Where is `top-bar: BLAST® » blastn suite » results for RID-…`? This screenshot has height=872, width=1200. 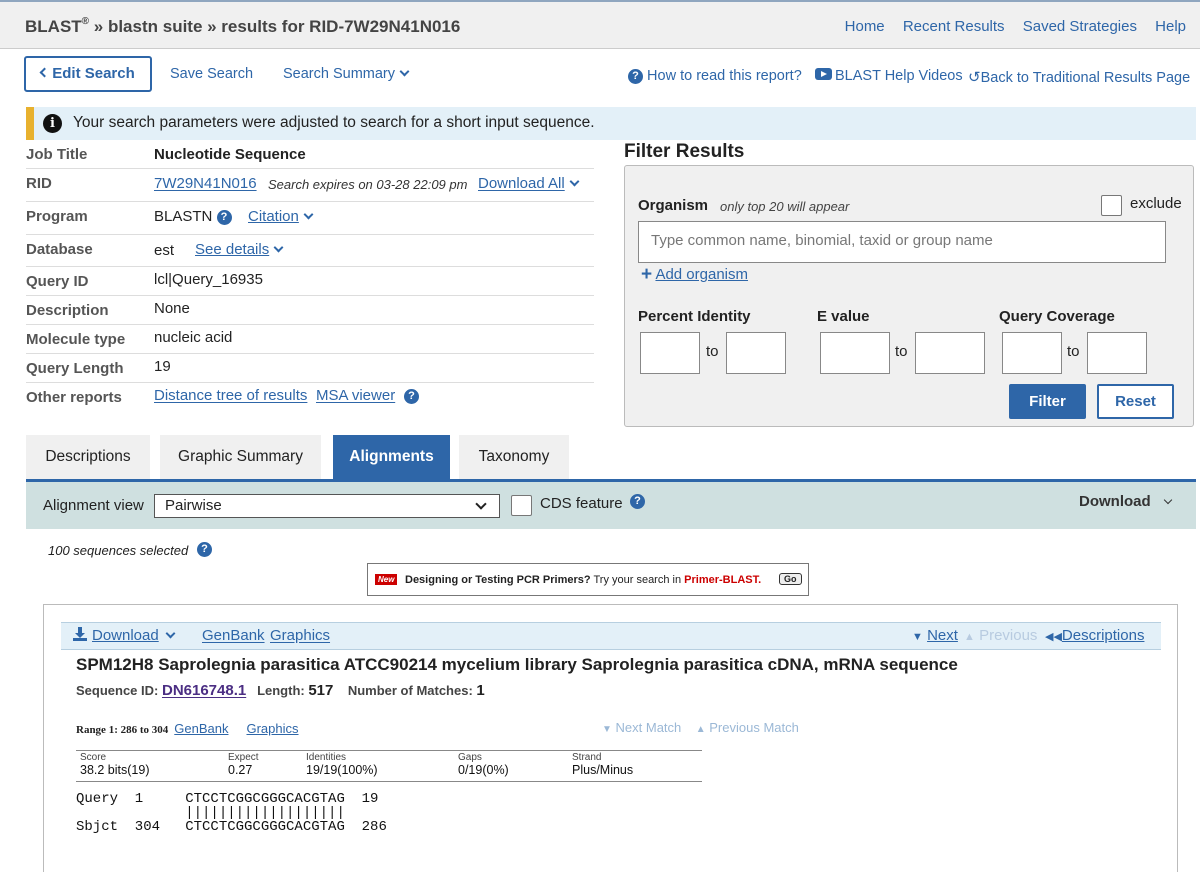 top-bar: BLAST® » blastn suite » results for RID-… is located at coordinates (600, 24).